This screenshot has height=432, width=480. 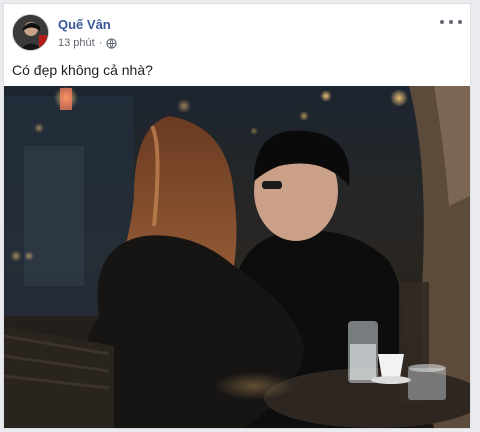 I want to click on post-meta: 13 phút ·, so click(x=88, y=43).